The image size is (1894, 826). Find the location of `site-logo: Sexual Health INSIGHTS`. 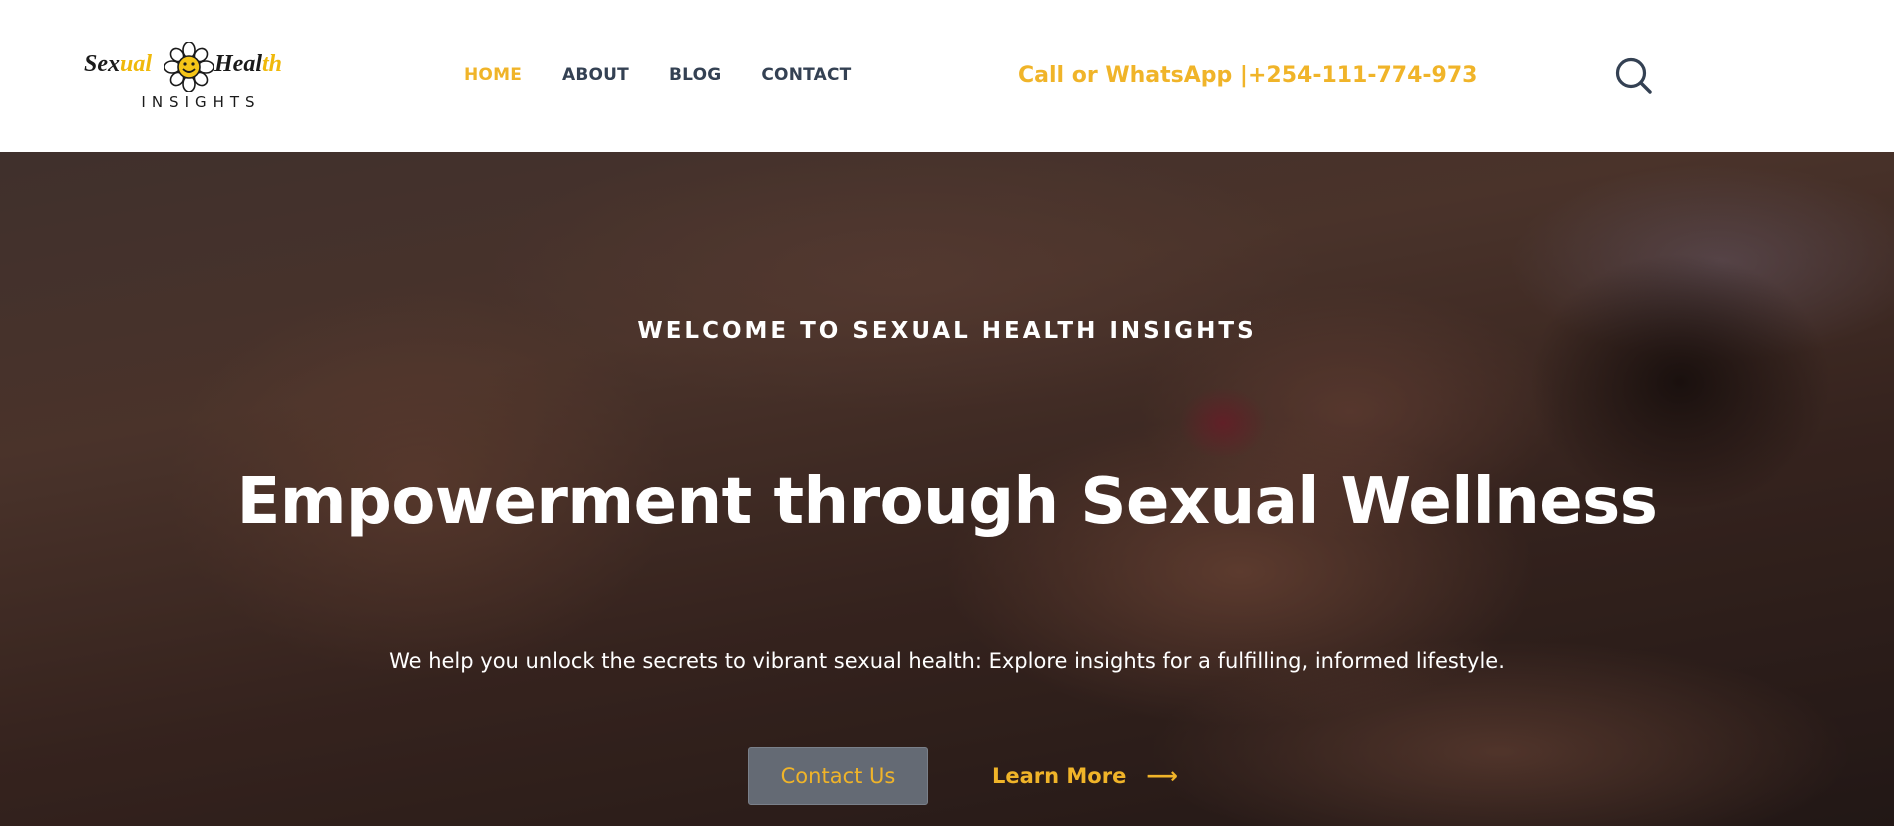

site-logo: Sexual Health INSIGHTS is located at coordinates (189, 76).